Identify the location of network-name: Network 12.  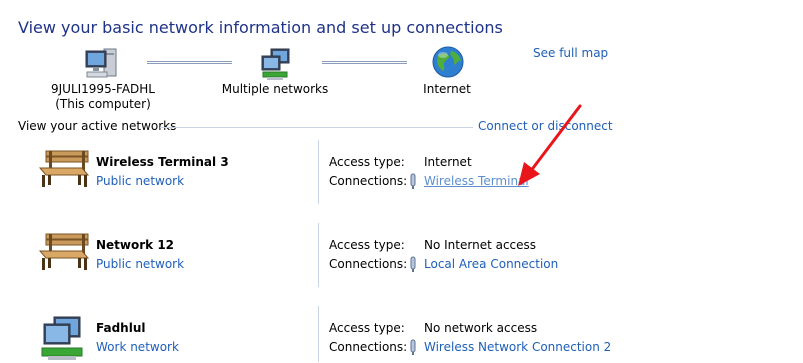
(135, 245).